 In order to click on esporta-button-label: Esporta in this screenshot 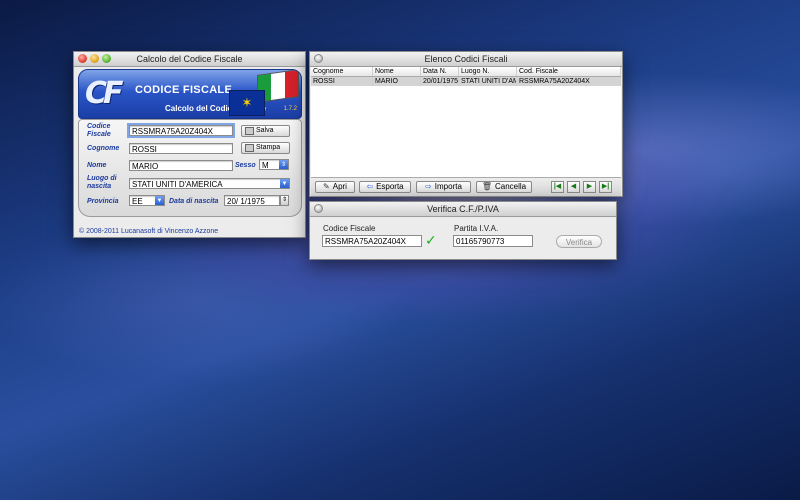, I will do `click(390, 186)`.